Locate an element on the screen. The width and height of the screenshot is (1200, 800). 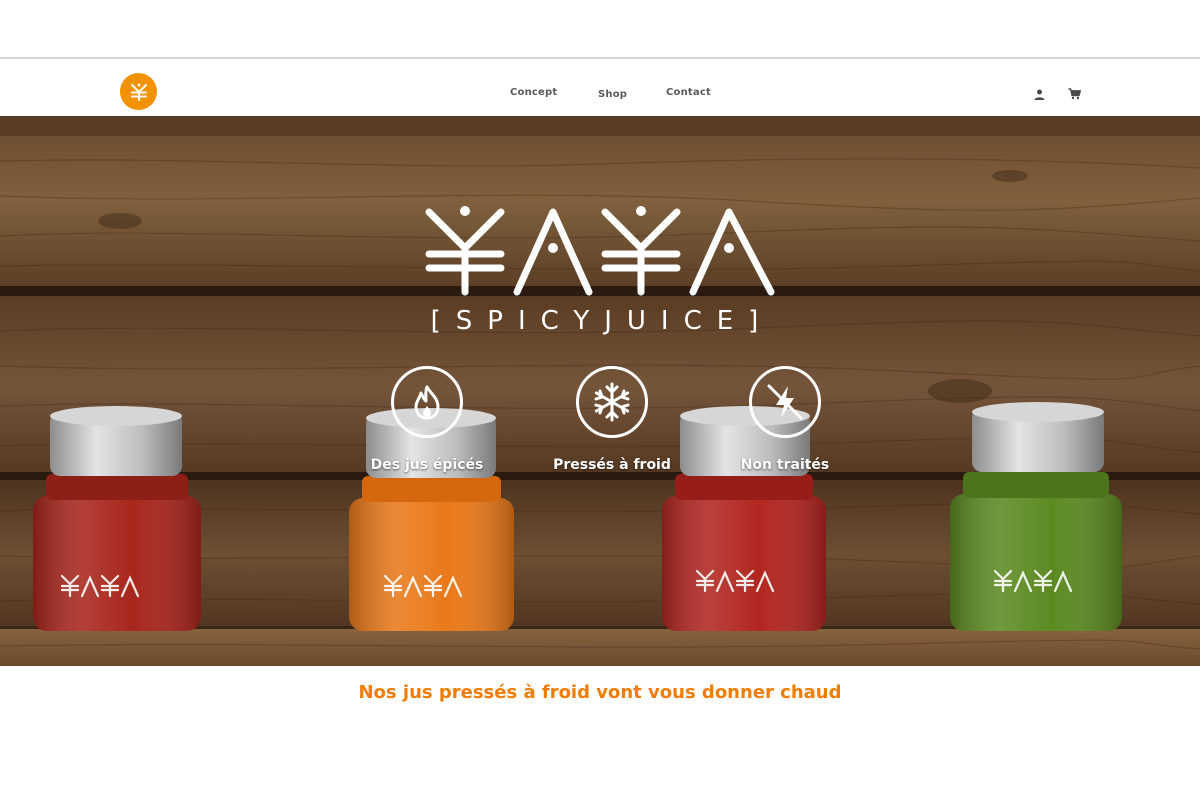
yaya-glyph-icon is located at coordinates (138, 92).